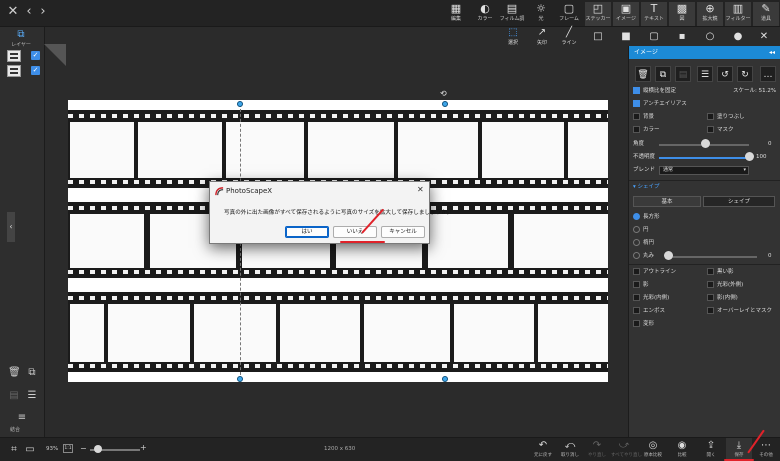 Image resolution: width=780 pixels, height=461 pixels. I want to click on opacity-slider, so click(704, 158).